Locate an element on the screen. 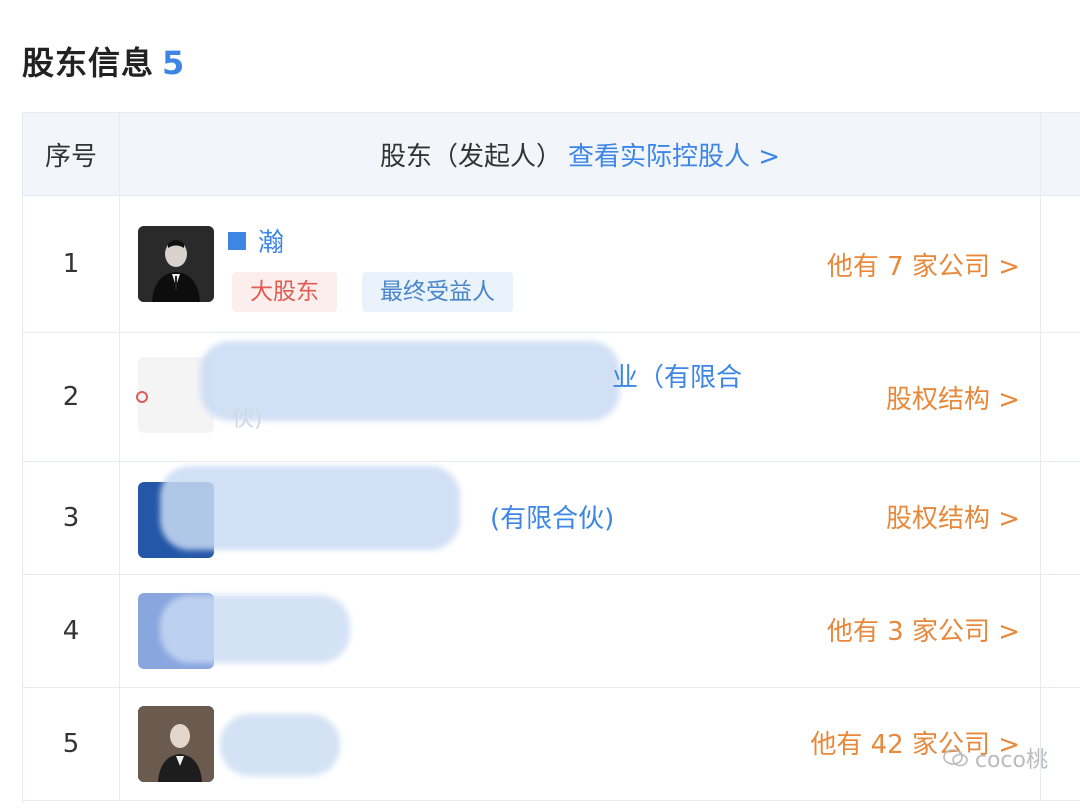 This screenshot has width=1080, height=808. row-number: 3 is located at coordinates (71, 518).